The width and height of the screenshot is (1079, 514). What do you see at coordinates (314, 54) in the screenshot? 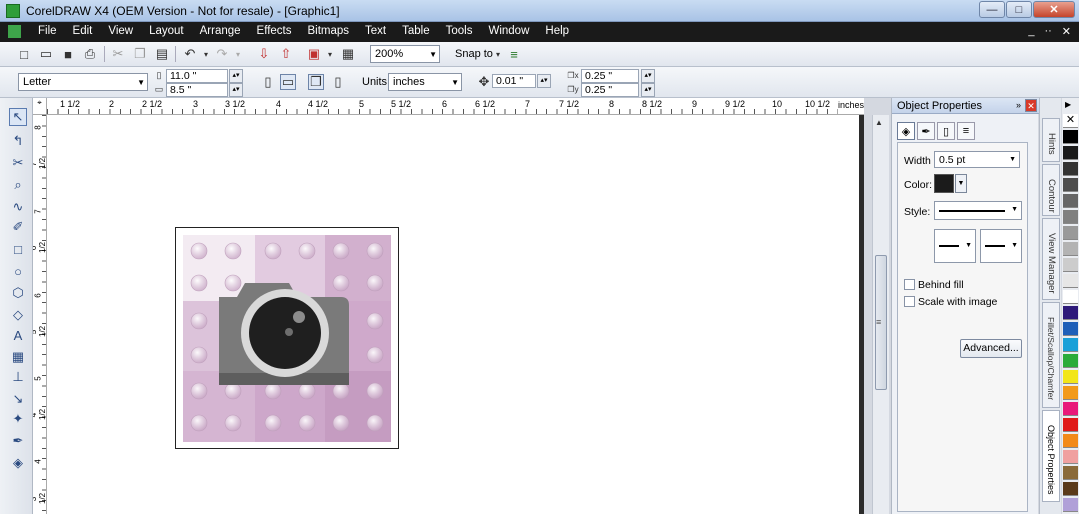
I see `application-launcher-icon: ▣` at bounding box center [314, 54].